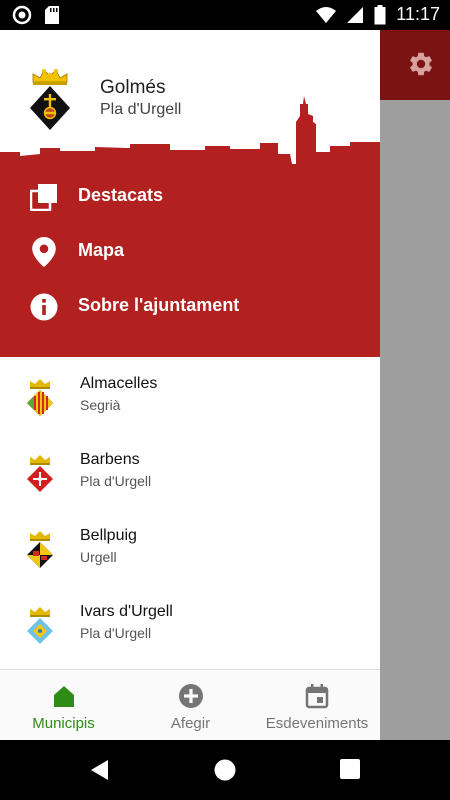 The image size is (450, 800). Describe the element at coordinates (190, 696) in the screenshot. I see `add-circle-icon` at that location.